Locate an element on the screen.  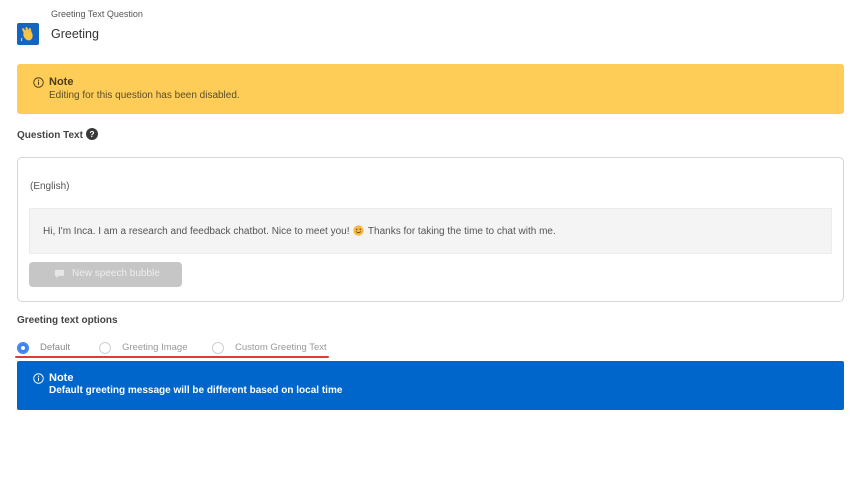
radio-greeting-image: Greeting Image is located at coordinates (149, 348).